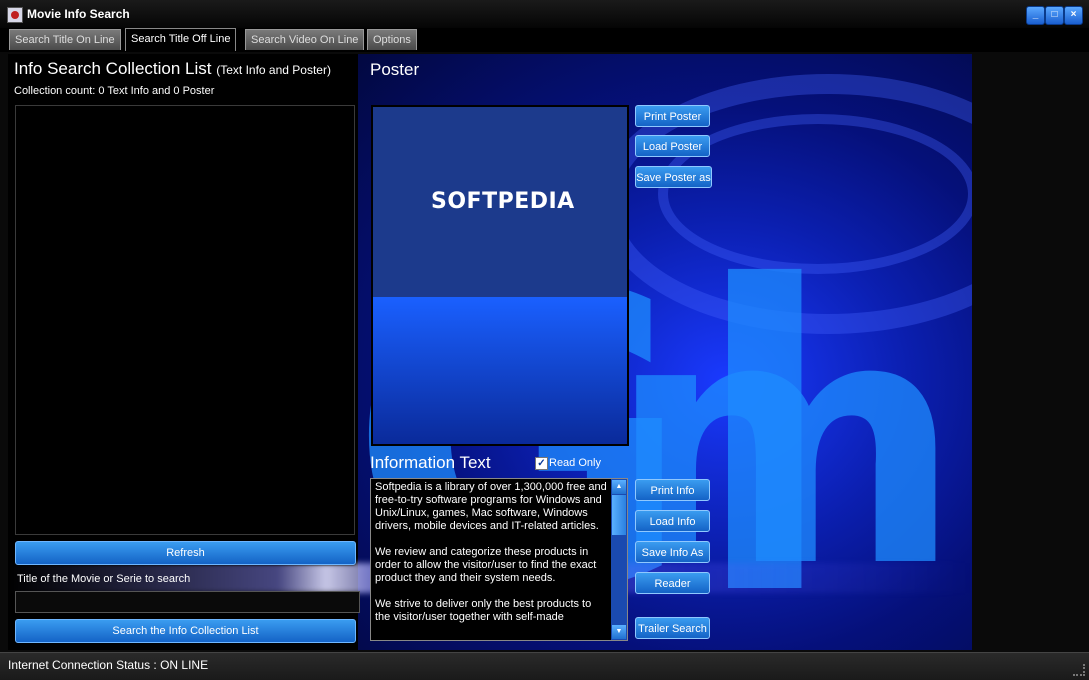  What do you see at coordinates (575, 463) in the screenshot?
I see `readonly-label: Read Only` at bounding box center [575, 463].